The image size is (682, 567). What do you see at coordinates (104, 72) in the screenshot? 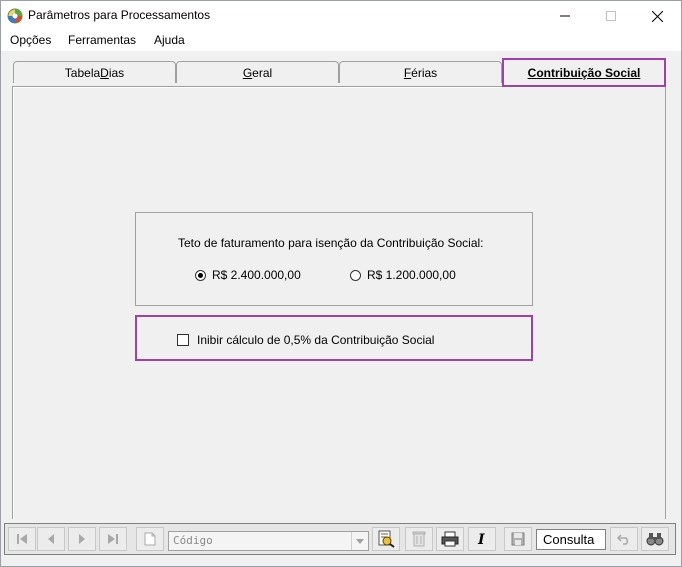
I see `tab-label-key: D` at bounding box center [104, 72].